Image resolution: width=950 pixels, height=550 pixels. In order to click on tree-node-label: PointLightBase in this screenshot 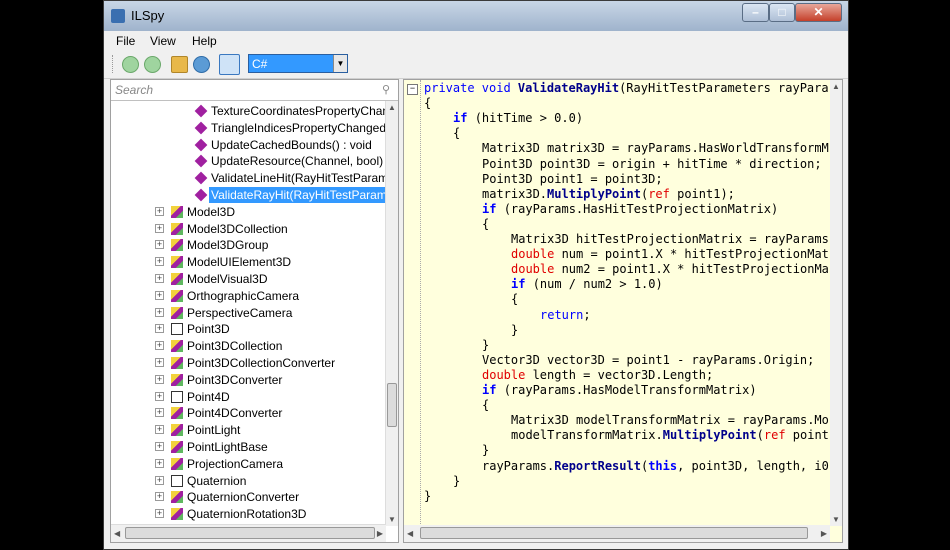, I will do `click(227, 447)`.